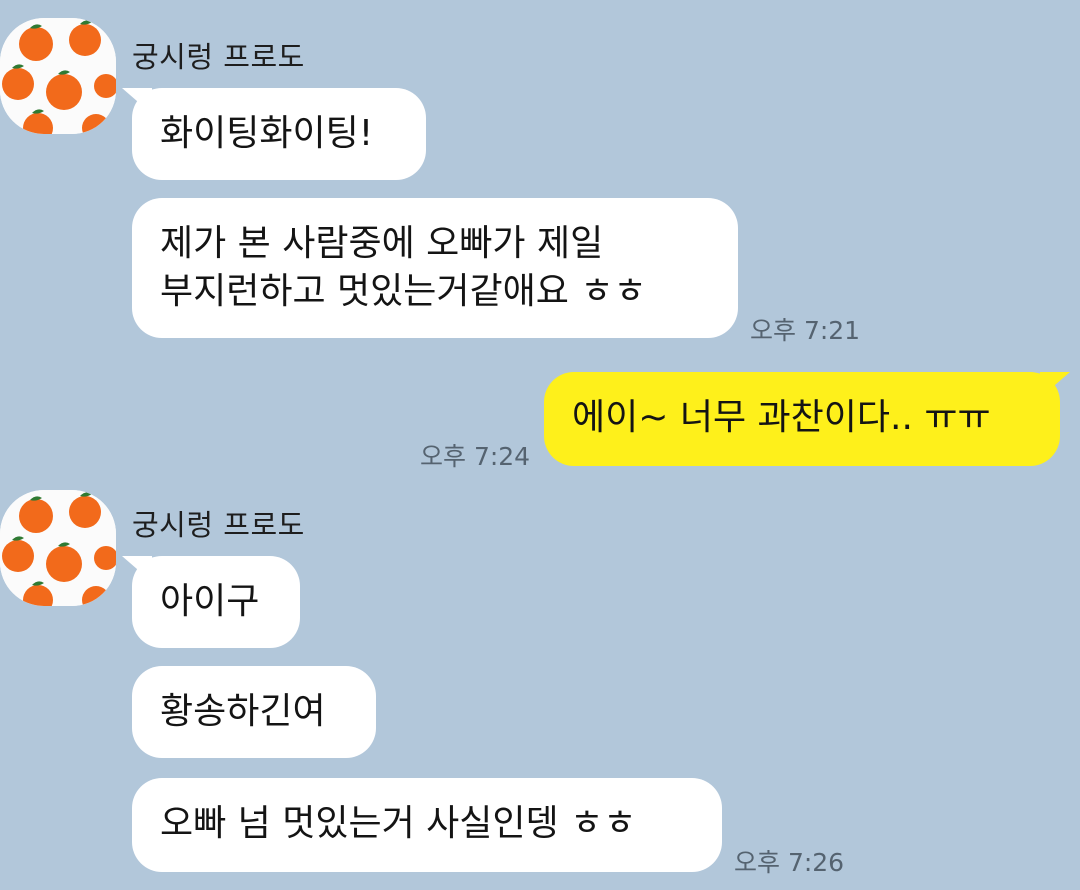  Describe the element at coordinates (789, 862) in the screenshot. I see `message-timestamp: 오후 7:26` at that location.